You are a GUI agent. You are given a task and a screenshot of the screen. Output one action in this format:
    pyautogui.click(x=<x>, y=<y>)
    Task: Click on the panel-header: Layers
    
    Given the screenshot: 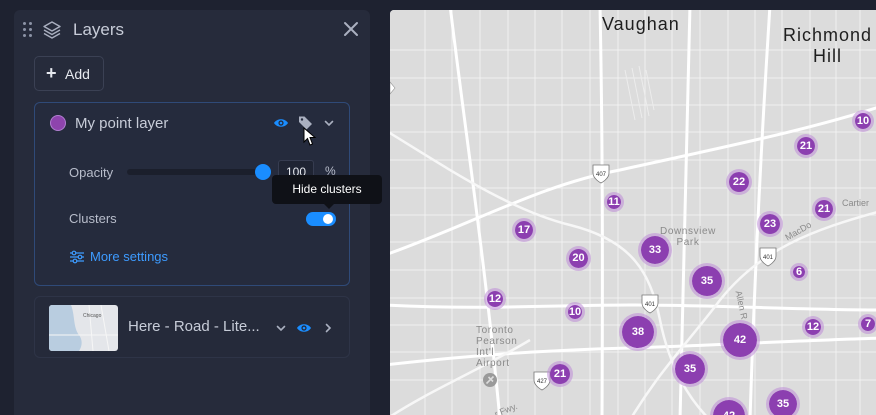 What is the action you would take?
    pyautogui.click(x=192, y=30)
    